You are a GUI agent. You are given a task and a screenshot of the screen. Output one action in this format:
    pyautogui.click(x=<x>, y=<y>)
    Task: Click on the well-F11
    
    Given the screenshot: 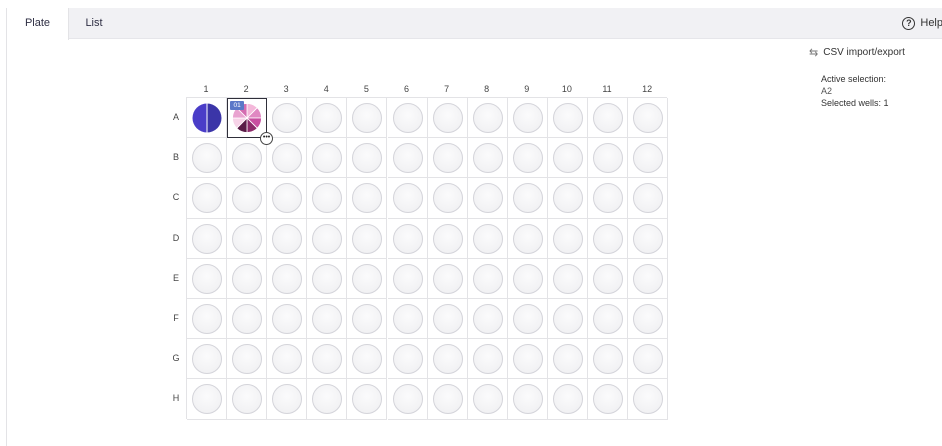 What is the action you would take?
    pyautogui.click(x=608, y=319)
    